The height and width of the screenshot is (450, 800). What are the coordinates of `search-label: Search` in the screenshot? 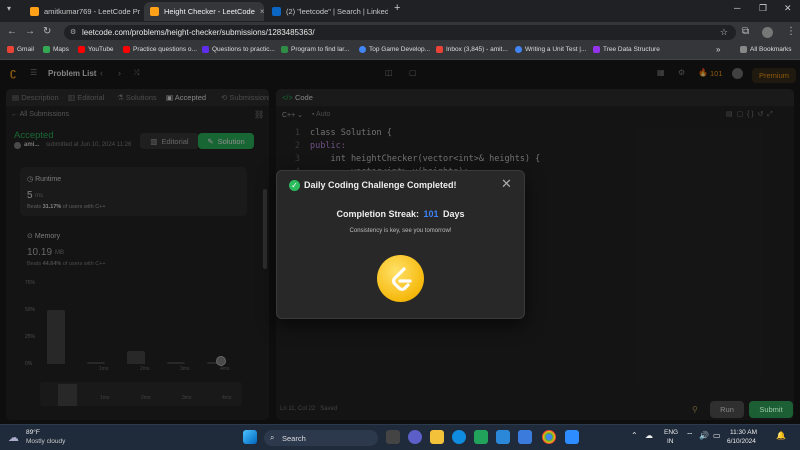 It's located at (294, 438).